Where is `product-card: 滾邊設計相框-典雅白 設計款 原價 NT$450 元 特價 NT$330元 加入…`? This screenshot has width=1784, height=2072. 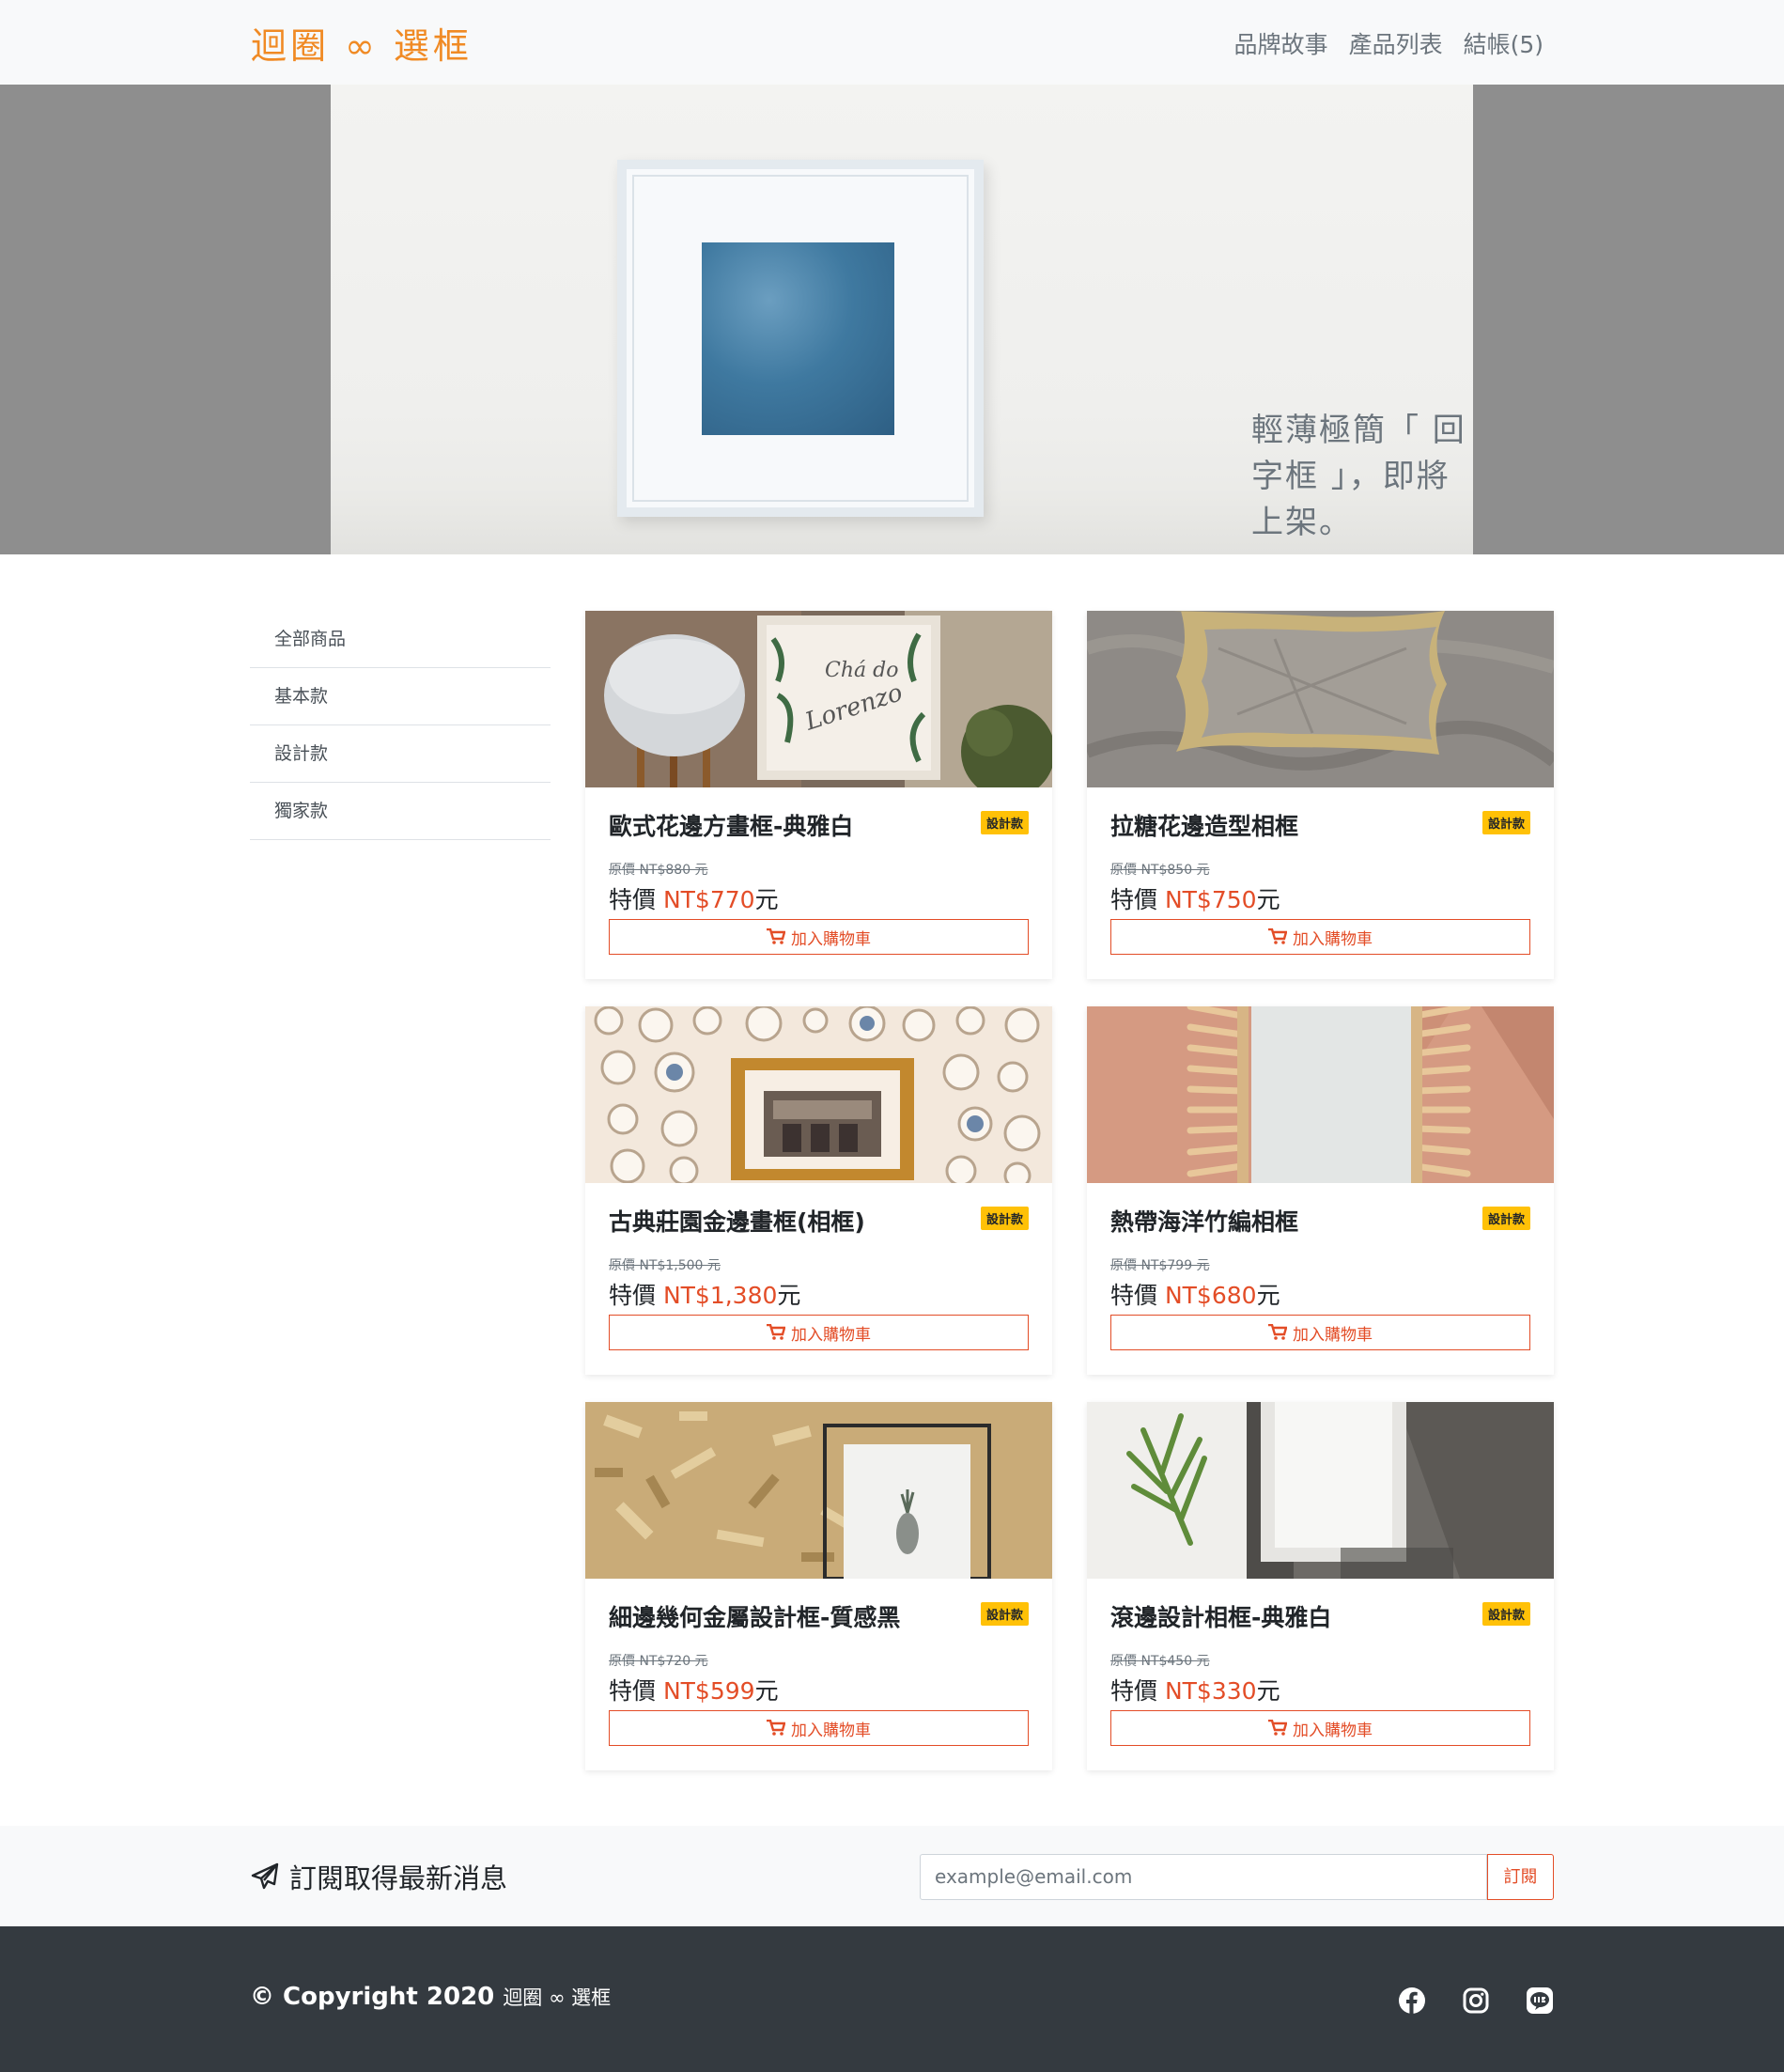
product-card: 滾邊設計相框-典雅白 設計款 原價 NT$450 元 特價 NT$330元 加入… is located at coordinates (1320, 1586).